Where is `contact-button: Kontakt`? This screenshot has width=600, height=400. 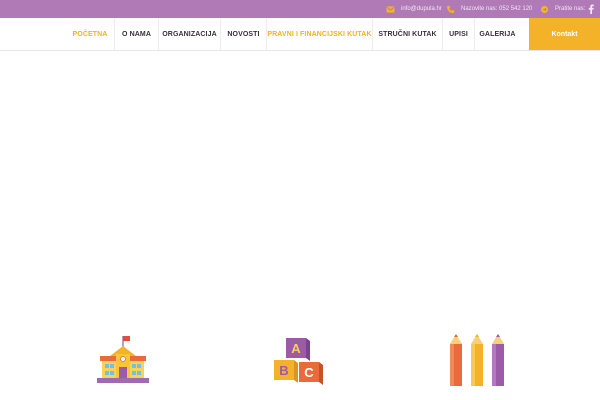
contact-button: Kontakt is located at coordinates (564, 34).